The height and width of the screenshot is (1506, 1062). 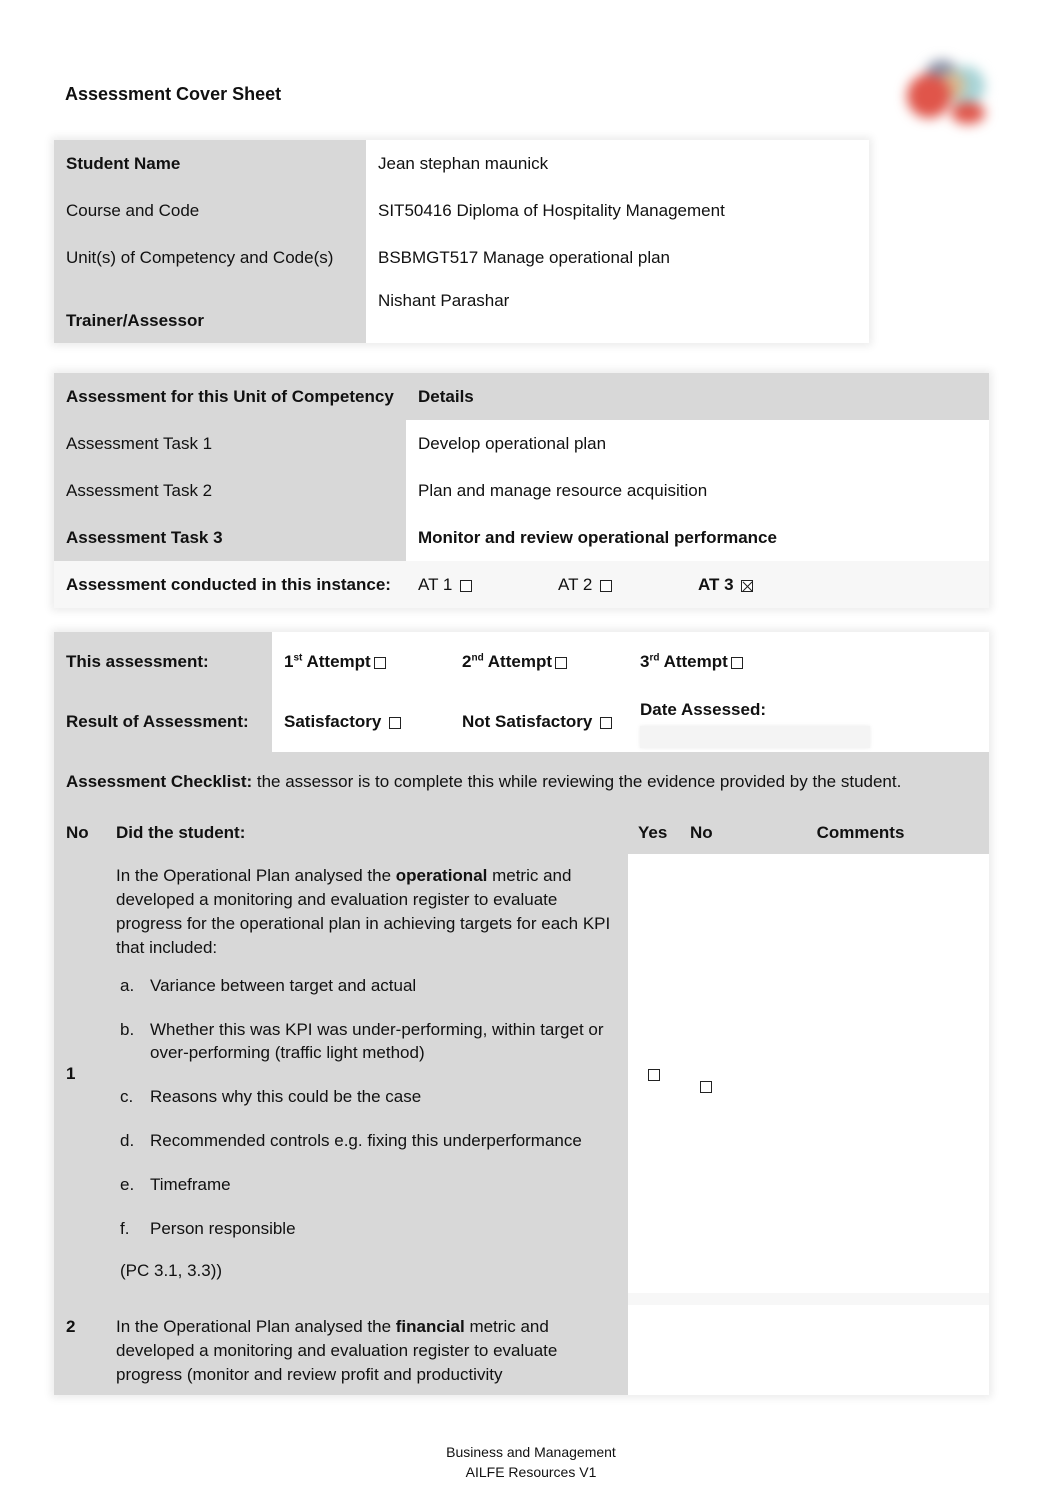 What do you see at coordinates (127, 1184) in the screenshot?
I see `subitem-marker: e.` at bounding box center [127, 1184].